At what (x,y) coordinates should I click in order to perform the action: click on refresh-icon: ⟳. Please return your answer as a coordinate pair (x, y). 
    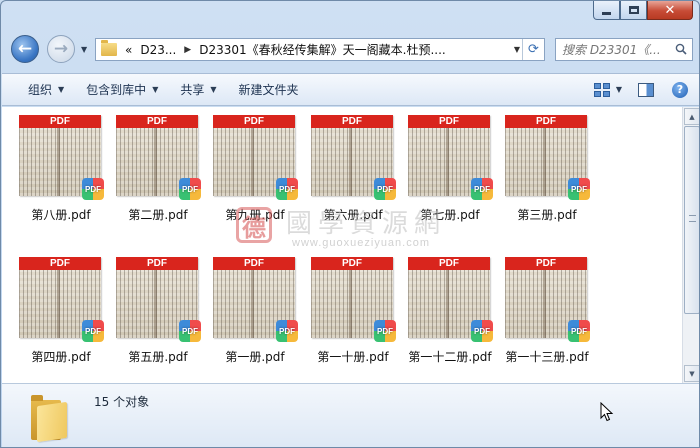
    Looking at the image, I should click on (533, 49).